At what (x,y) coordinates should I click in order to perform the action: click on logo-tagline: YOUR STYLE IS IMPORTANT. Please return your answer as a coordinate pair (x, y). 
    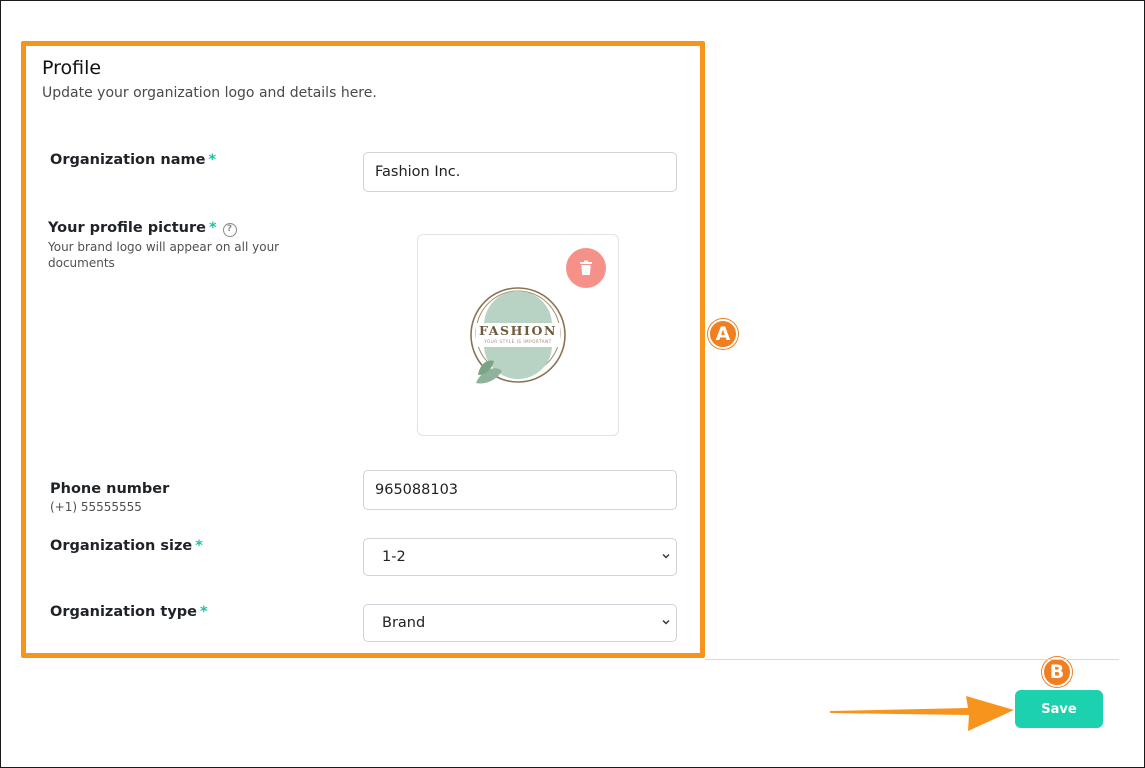
    Looking at the image, I should click on (518, 341).